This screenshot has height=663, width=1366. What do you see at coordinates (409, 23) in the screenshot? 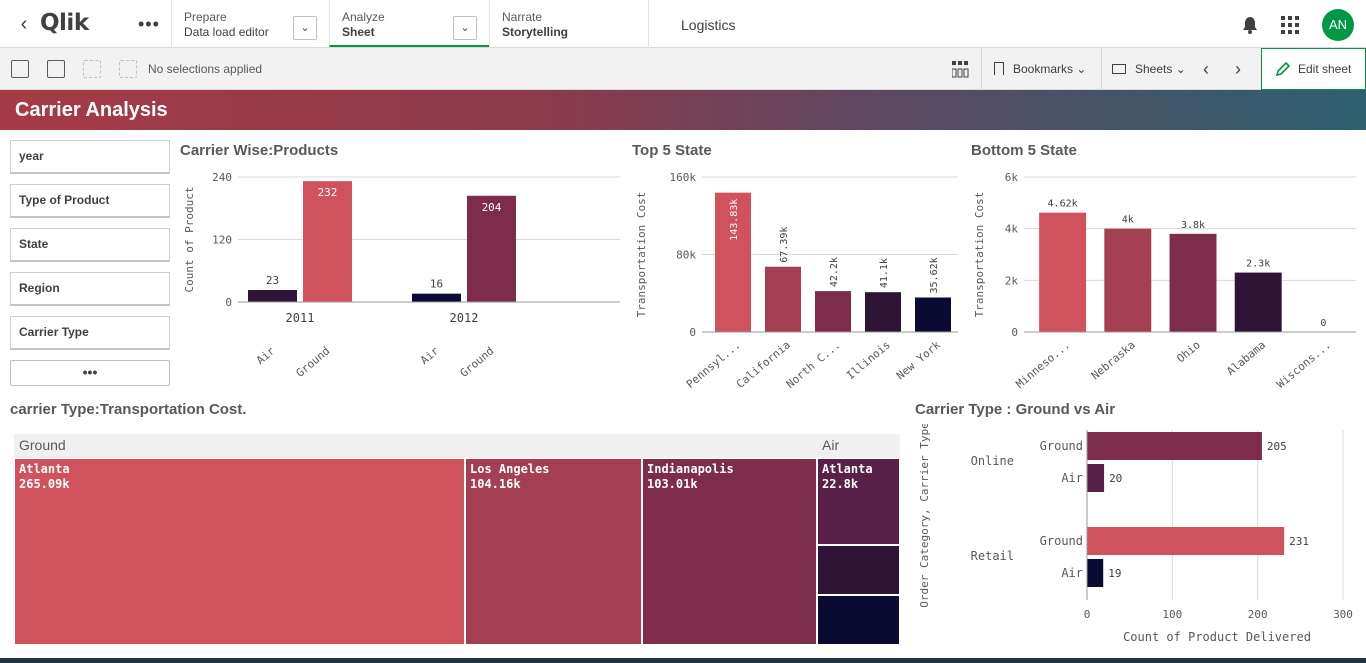
I see `tab-analyze: Analyze Sheet ⌄` at bounding box center [409, 23].